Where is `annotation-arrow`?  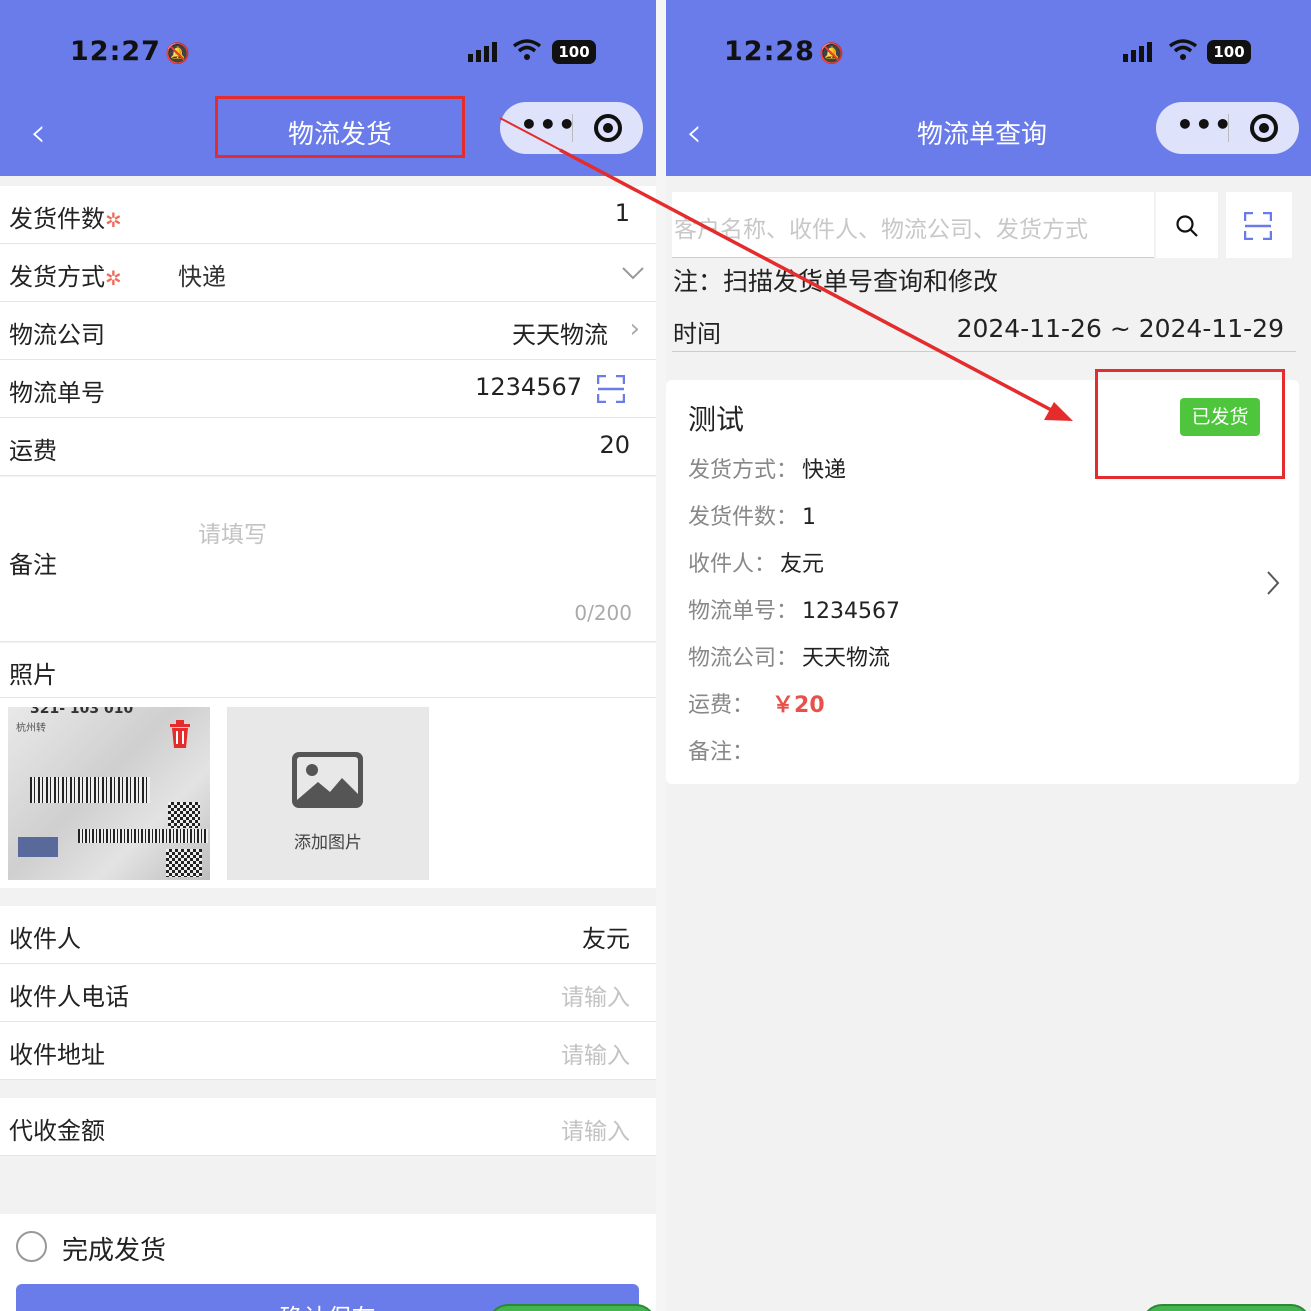
annotation-arrow is located at coordinates (786, 269).